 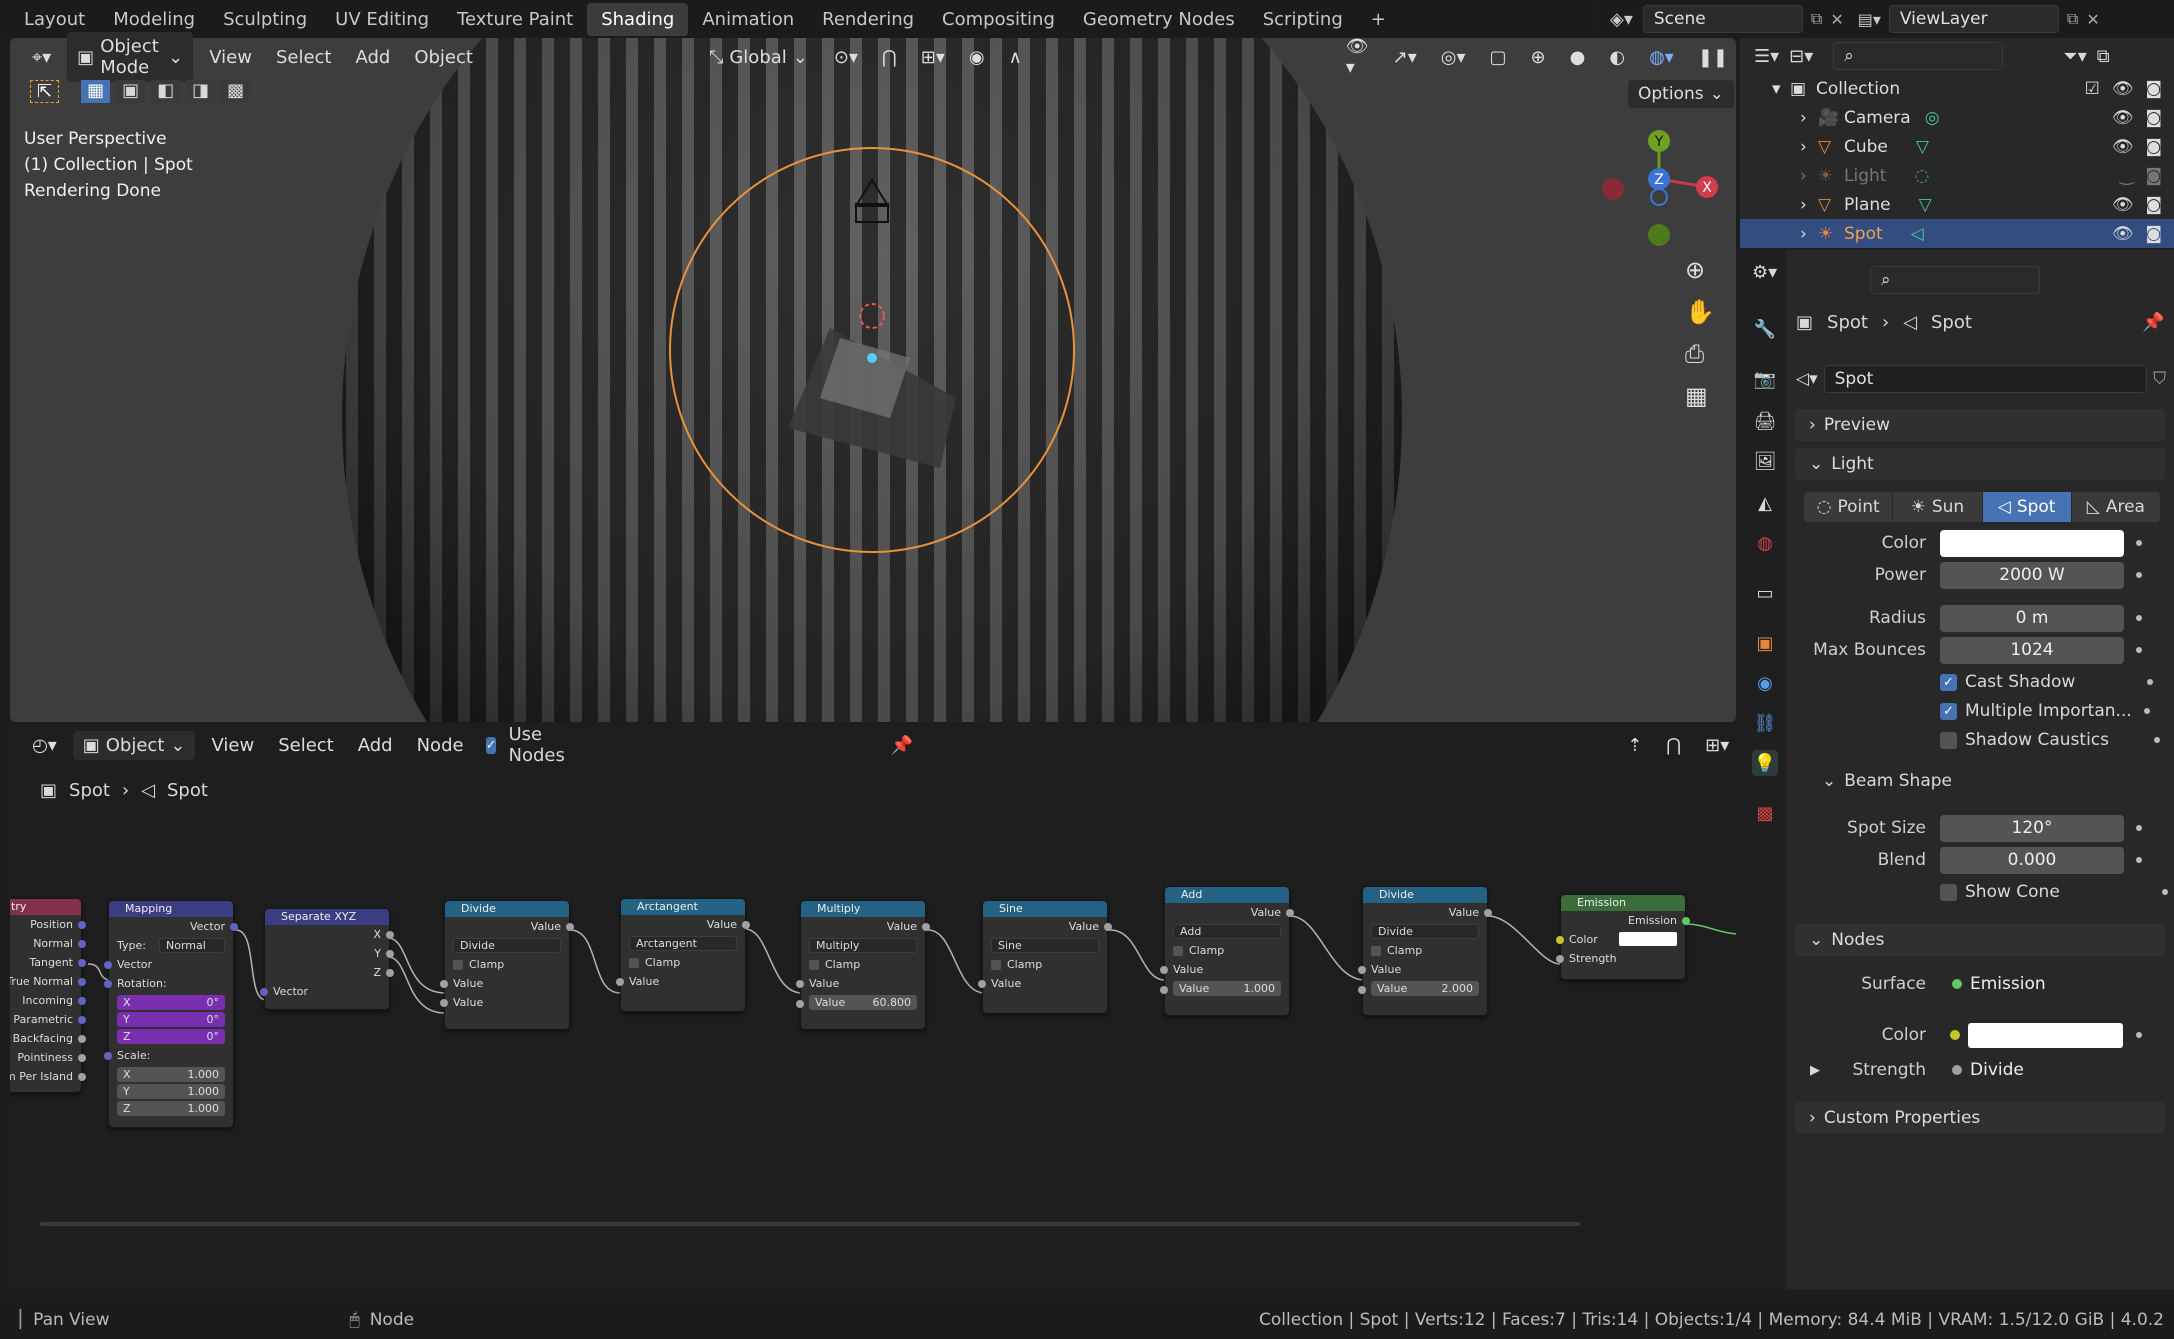 What do you see at coordinates (1957, 204) in the screenshot?
I see `outliner-item-plane: › ▽ Plane ▽ 👁 ◙` at bounding box center [1957, 204].